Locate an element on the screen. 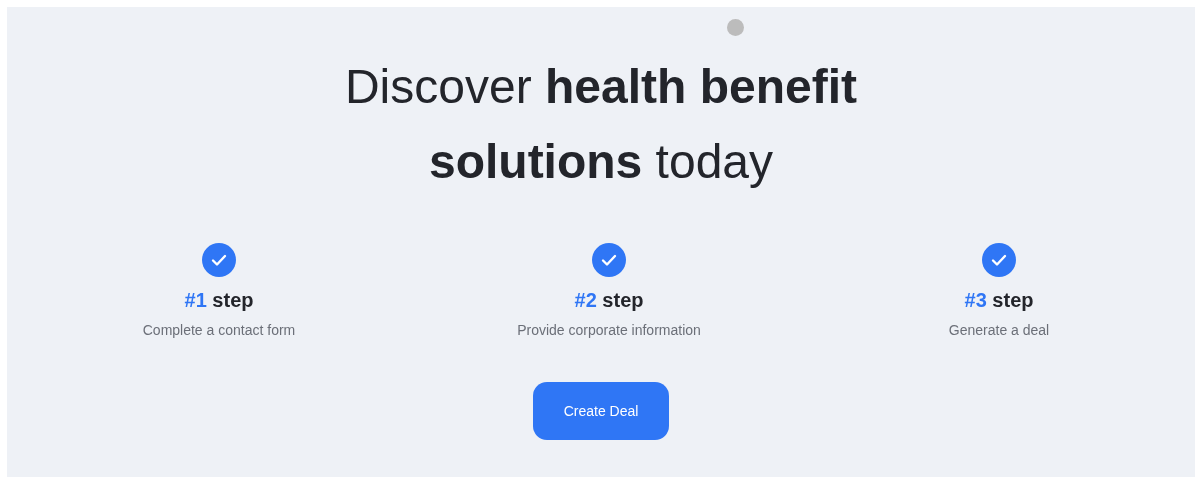 Image resolution: width=1203 pixels, height=478 pixels. dot-indicator is located at coordinates (735, 27).